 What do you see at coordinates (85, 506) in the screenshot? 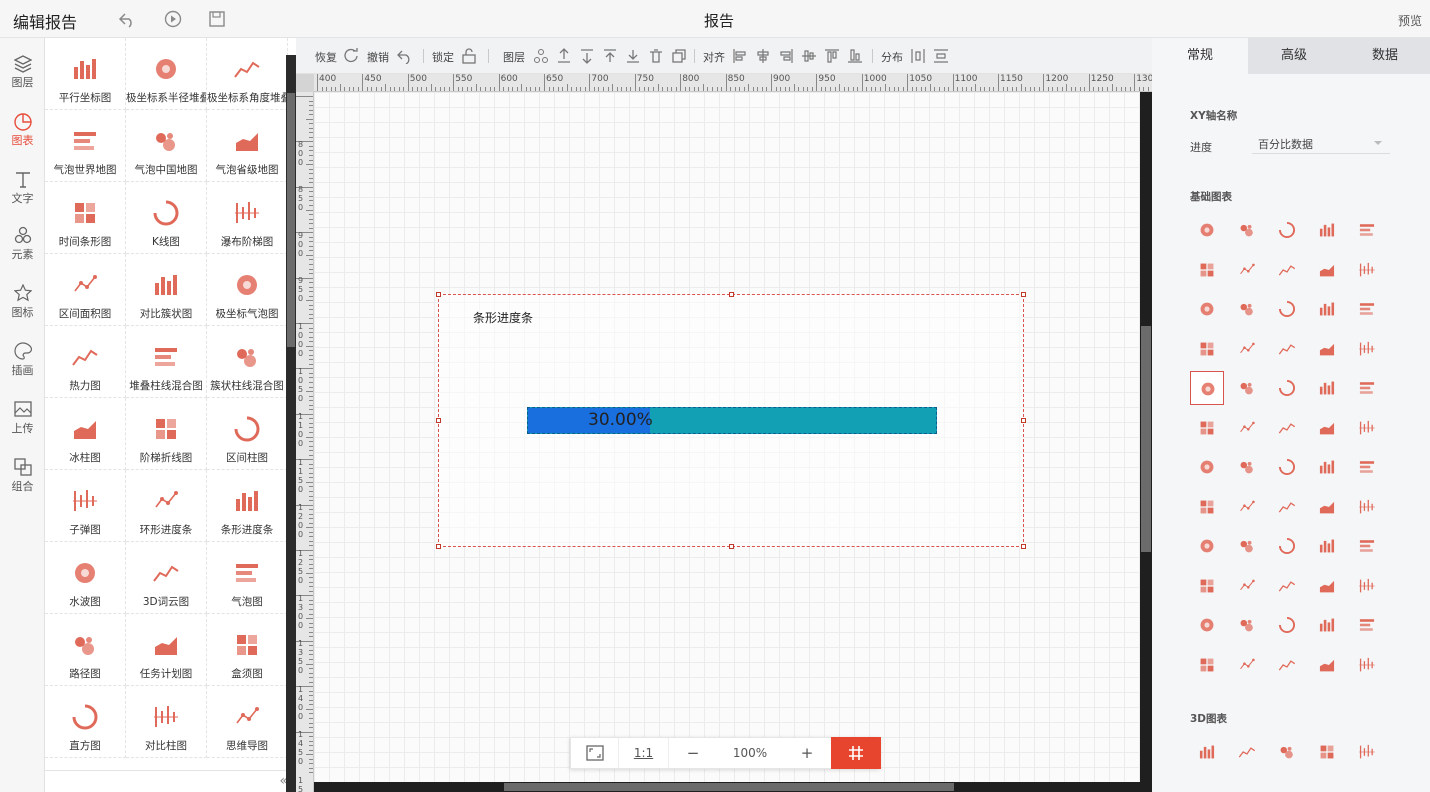
I see `gallery-item: 子弹图` at bounding box center [85, 506].